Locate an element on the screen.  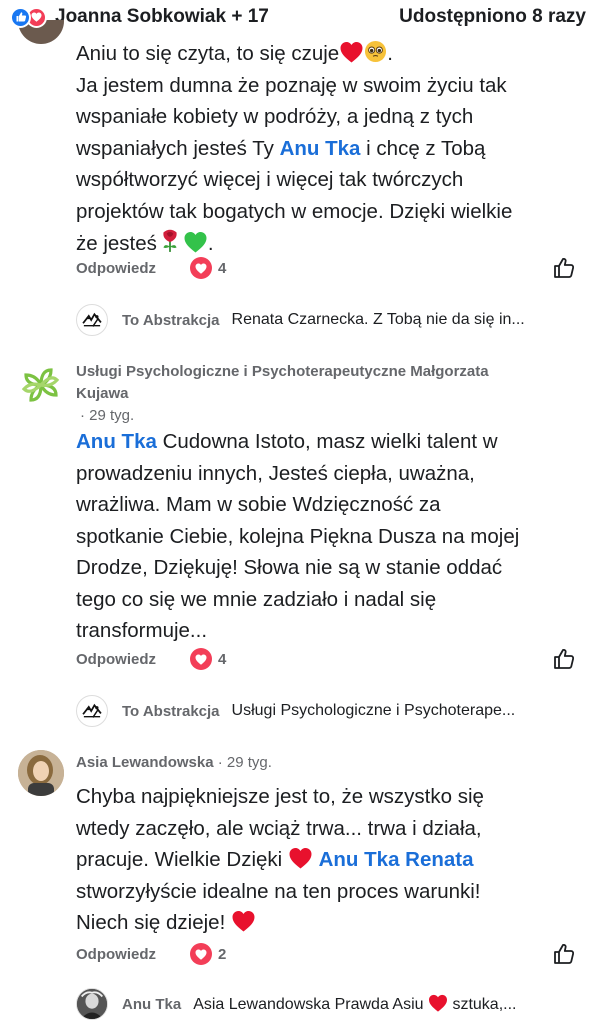
comment-author: Asia Lewandowska is located at coordinates (145, 762).